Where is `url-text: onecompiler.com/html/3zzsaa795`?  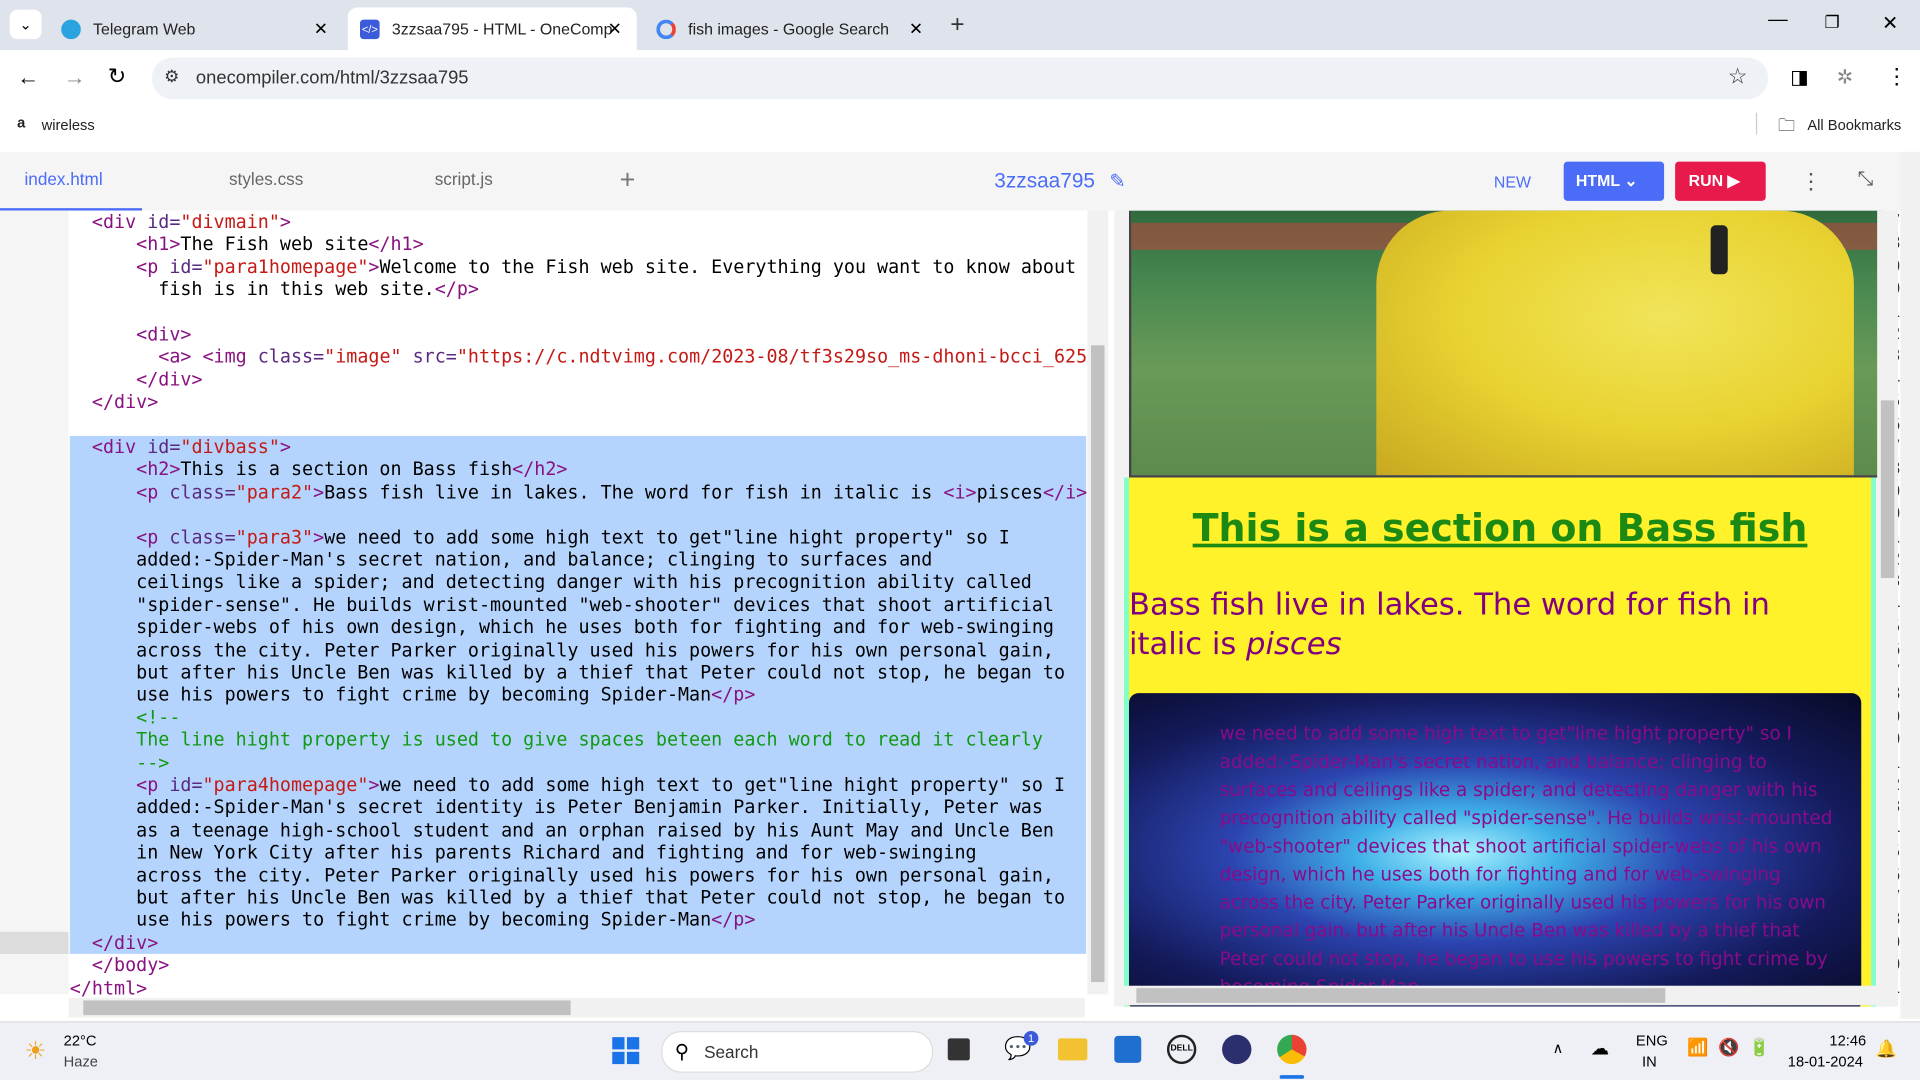
url-text: onecompiler.com/html/3zzsaa795 is located at coordinates (332, 77).